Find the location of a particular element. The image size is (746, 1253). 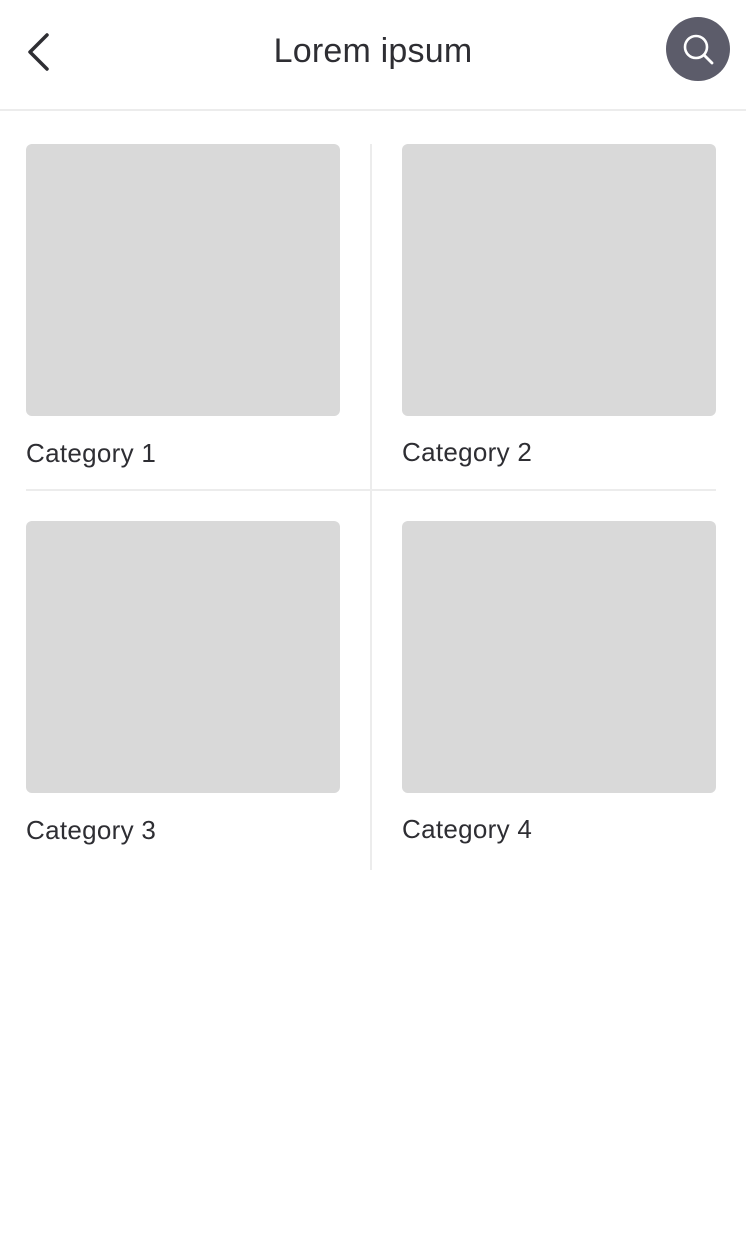

top-app-bar: Lorem ipsum is located at coordinates (373, 55).